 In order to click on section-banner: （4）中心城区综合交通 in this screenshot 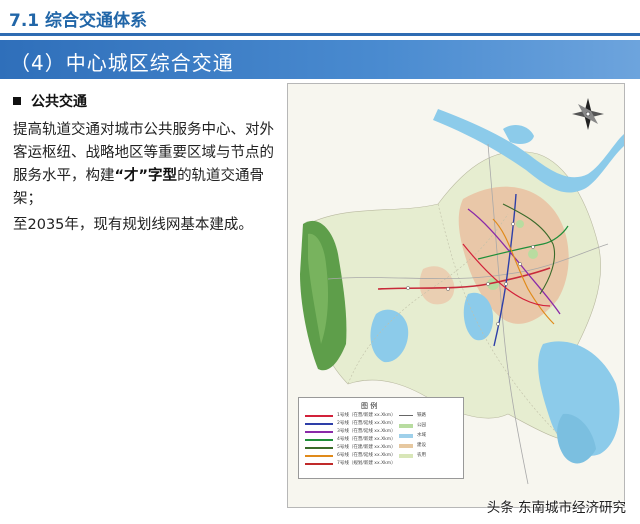, I will do `click(320, 59)`.